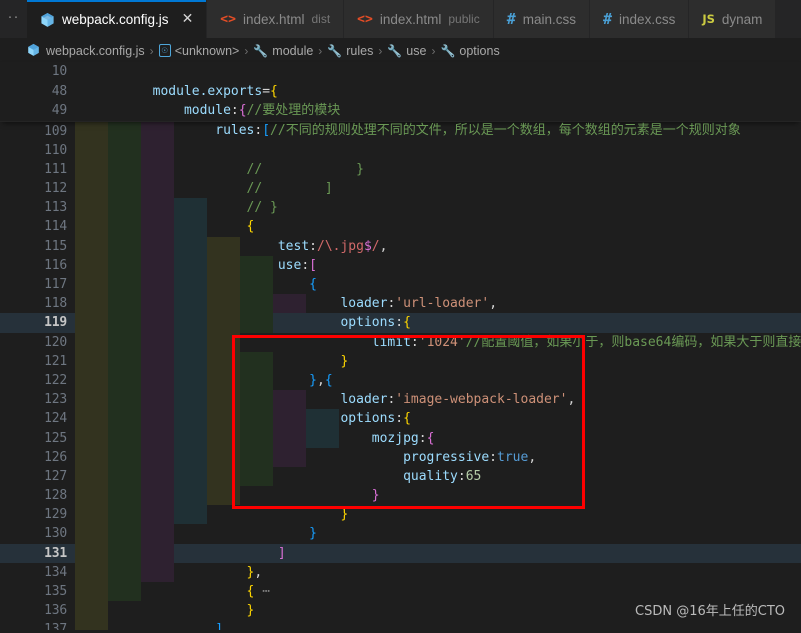 The width and height of the screenshot is (801, 633). I want to click on line-number: 130, so click(55, 534).